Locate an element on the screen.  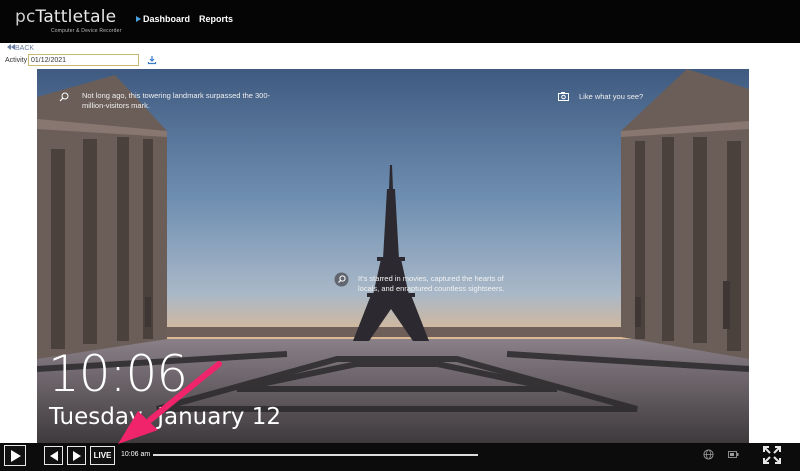
current-time: 10:06 am is located at coordinates (136, 454).